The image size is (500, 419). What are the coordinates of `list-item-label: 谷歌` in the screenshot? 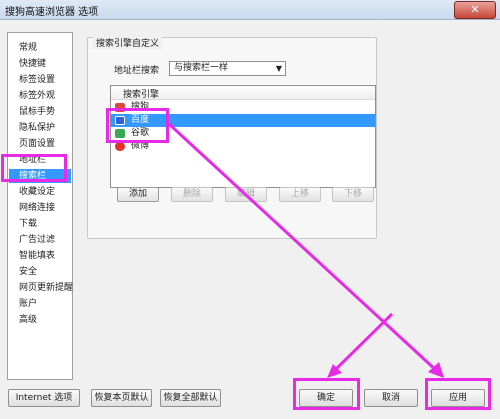 It's located at (140, 133).